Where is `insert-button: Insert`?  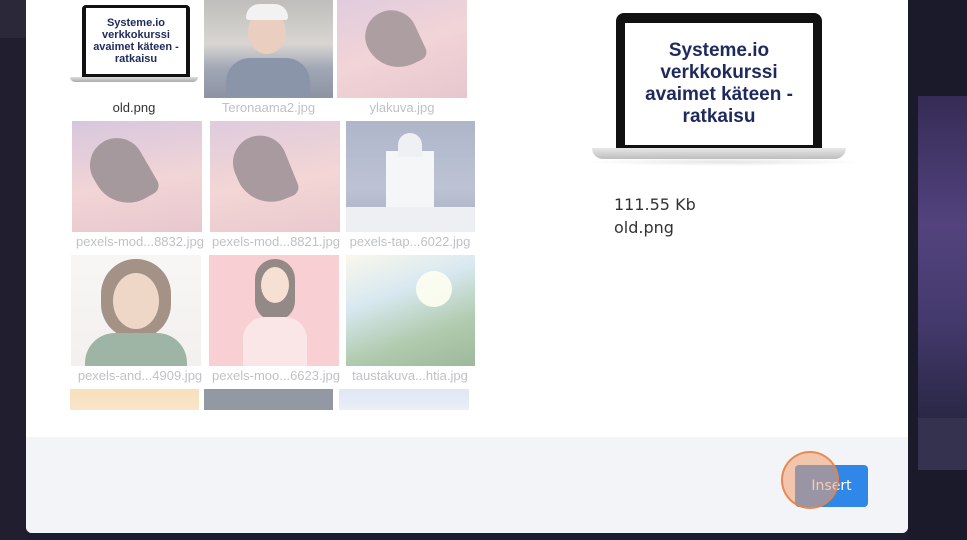
insert-button: Insert is located at coordinates (831, 486).